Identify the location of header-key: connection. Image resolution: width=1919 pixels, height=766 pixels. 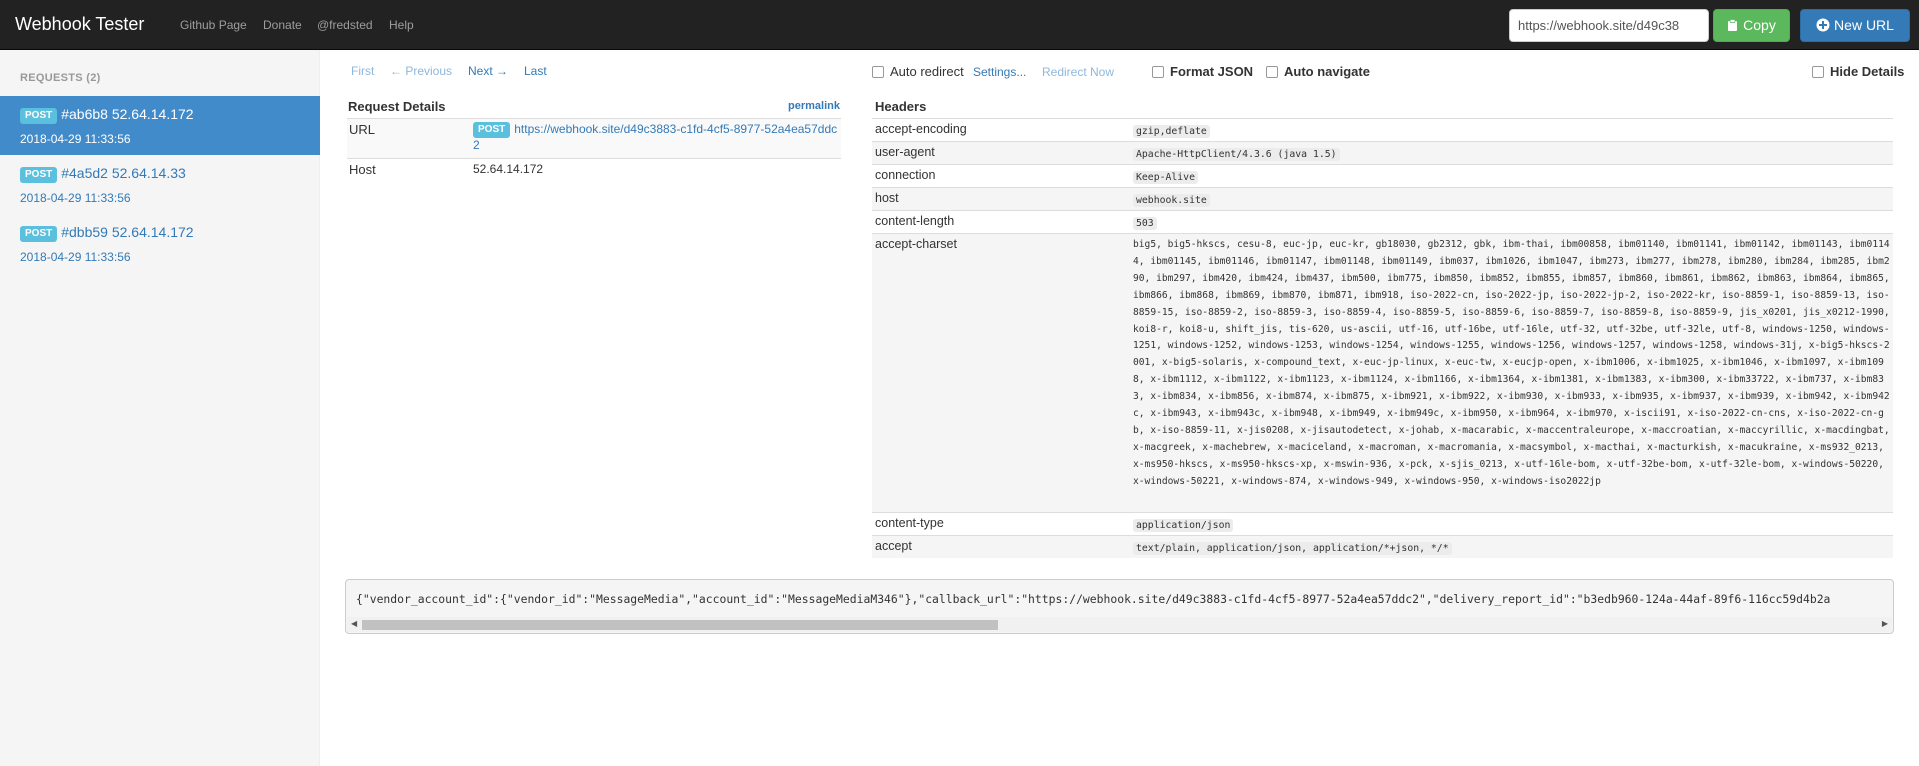
(905, 175).